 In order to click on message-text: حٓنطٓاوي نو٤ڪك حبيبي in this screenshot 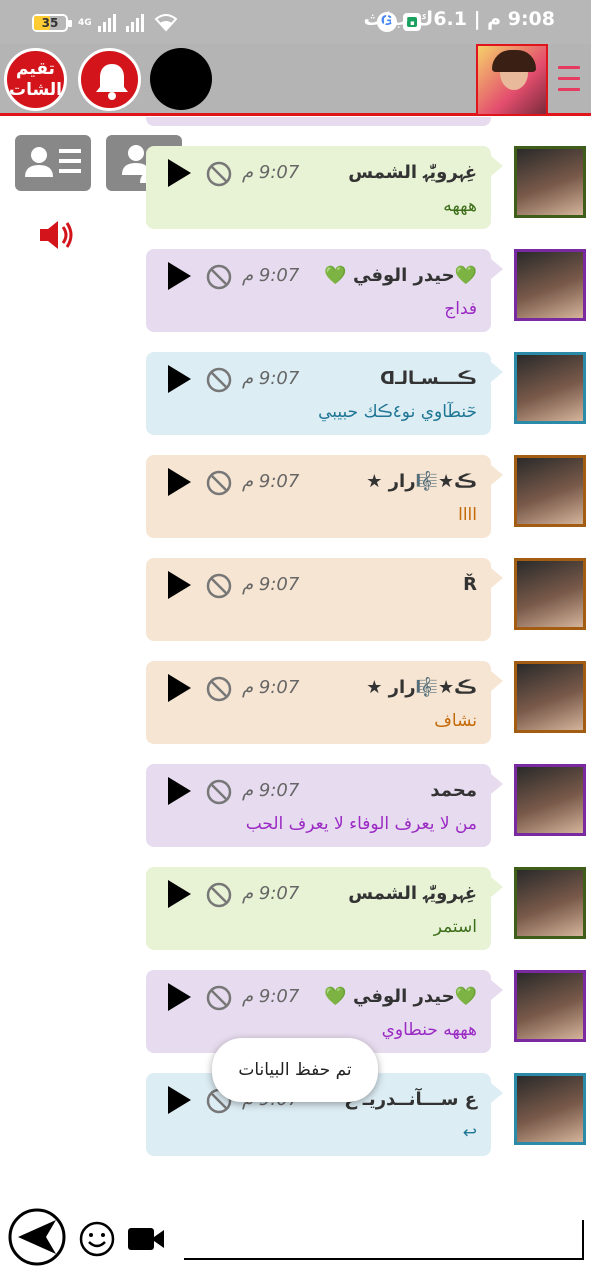, I will do `click(397, 412)`.